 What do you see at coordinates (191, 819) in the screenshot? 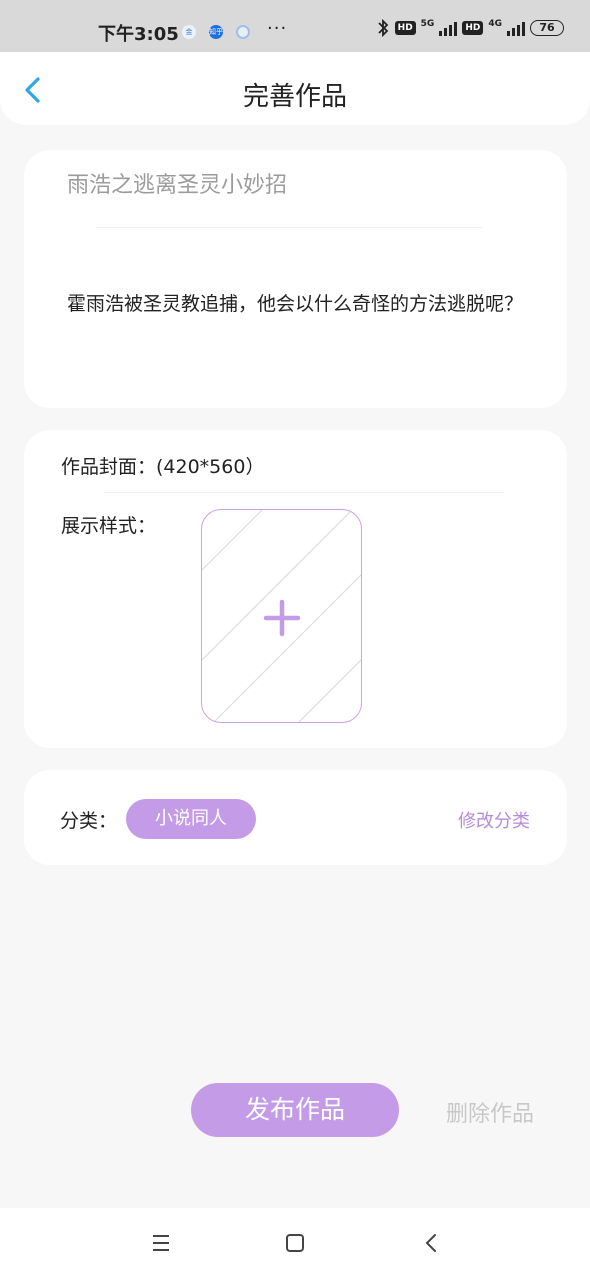
I see `category-chip: 小说同人` at bounding box center [191, 819].